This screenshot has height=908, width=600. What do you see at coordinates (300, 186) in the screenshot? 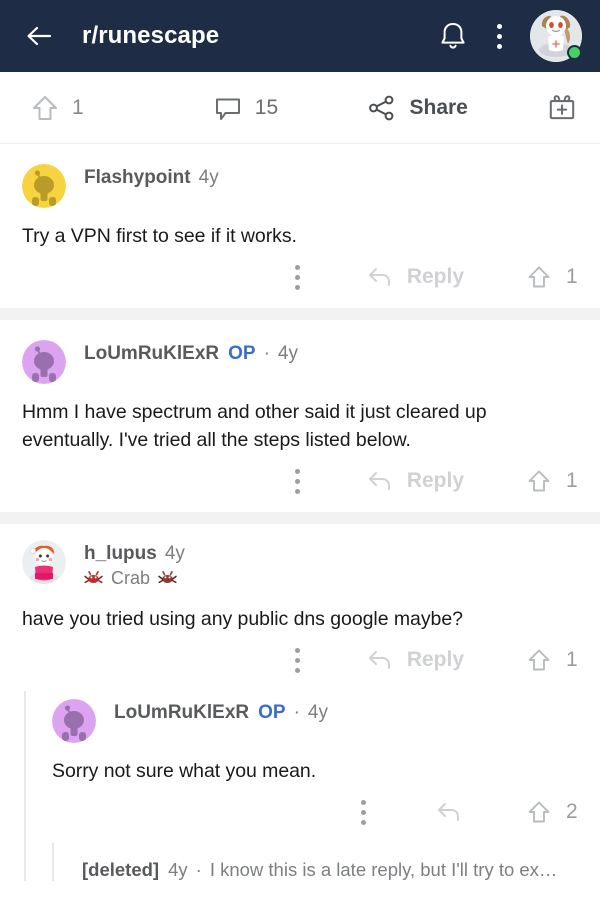
I see `comment-header: Flashypoint 4y` at bounding box center [300, 186].